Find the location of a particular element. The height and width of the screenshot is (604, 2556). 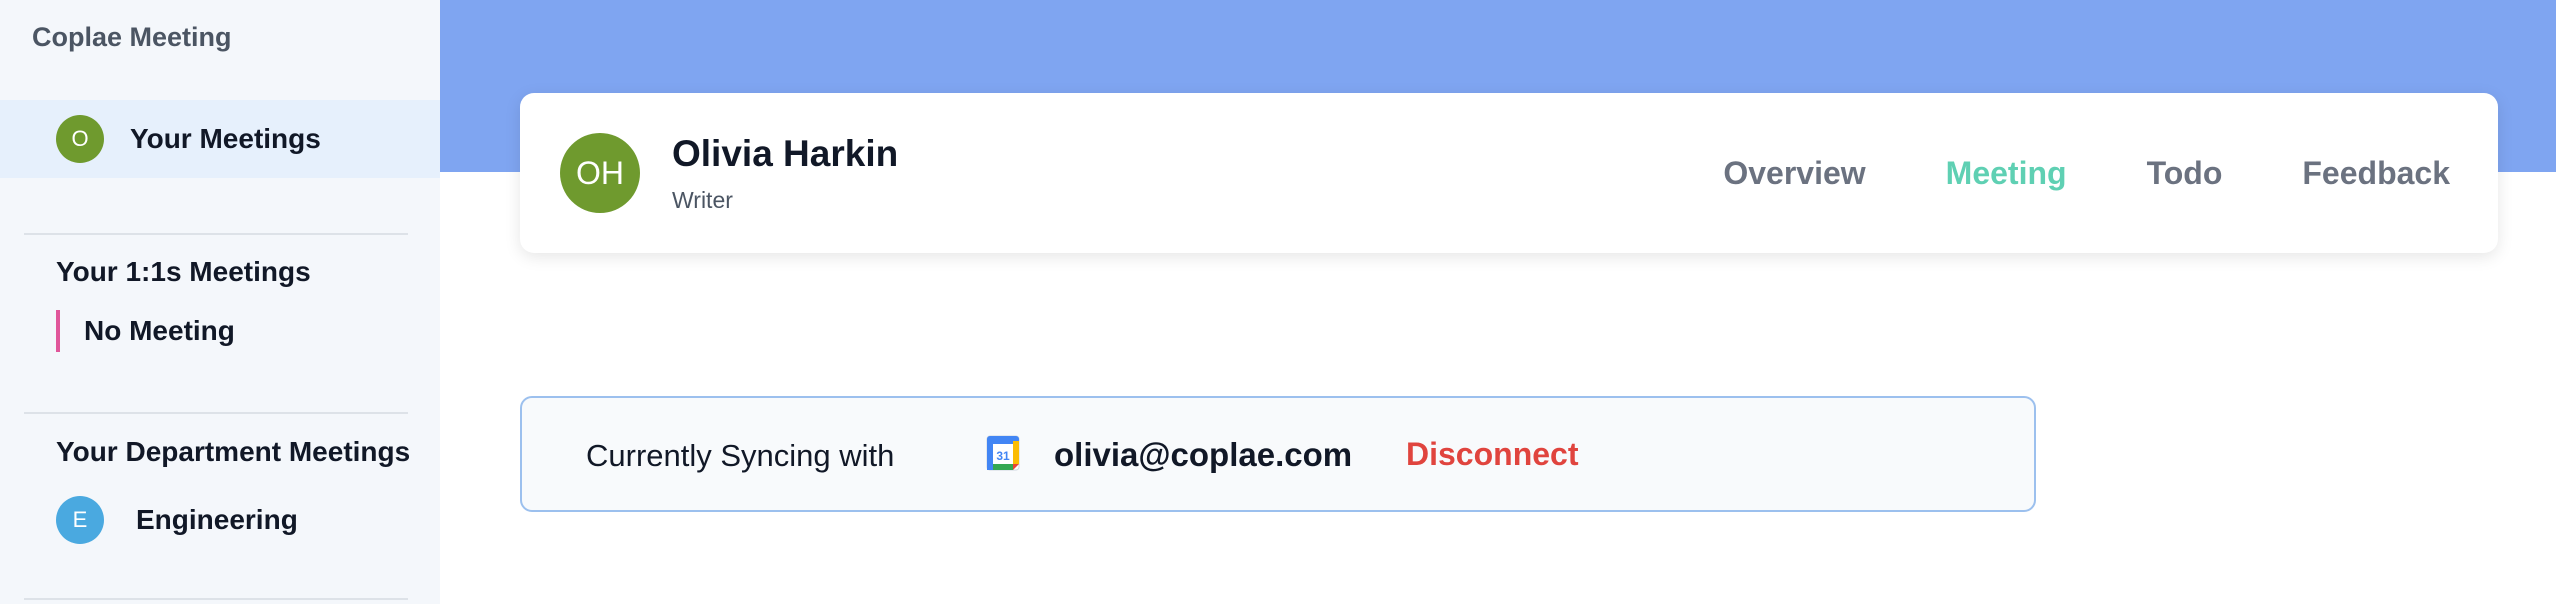

sidebar-item-your-meetings: O Your Meetings is located at coordinates (220, 139).